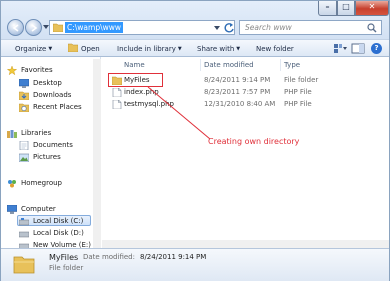  Describe the element at coordinates (58, 233) in the screenshot. I see `nav-local-disk-d-label: Local Disk (D:)` at that location.